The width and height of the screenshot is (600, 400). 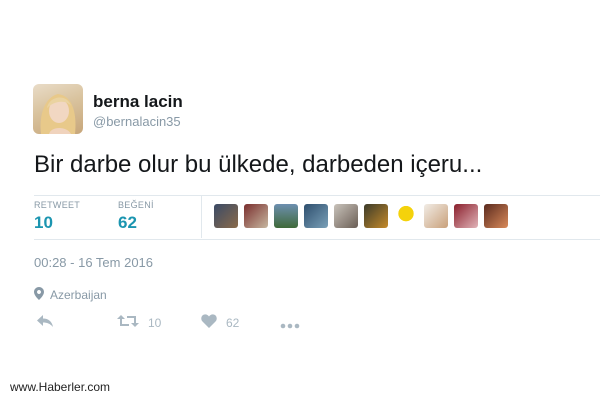 I want to click on retweet-button: 10, so click(x=139, y=322).